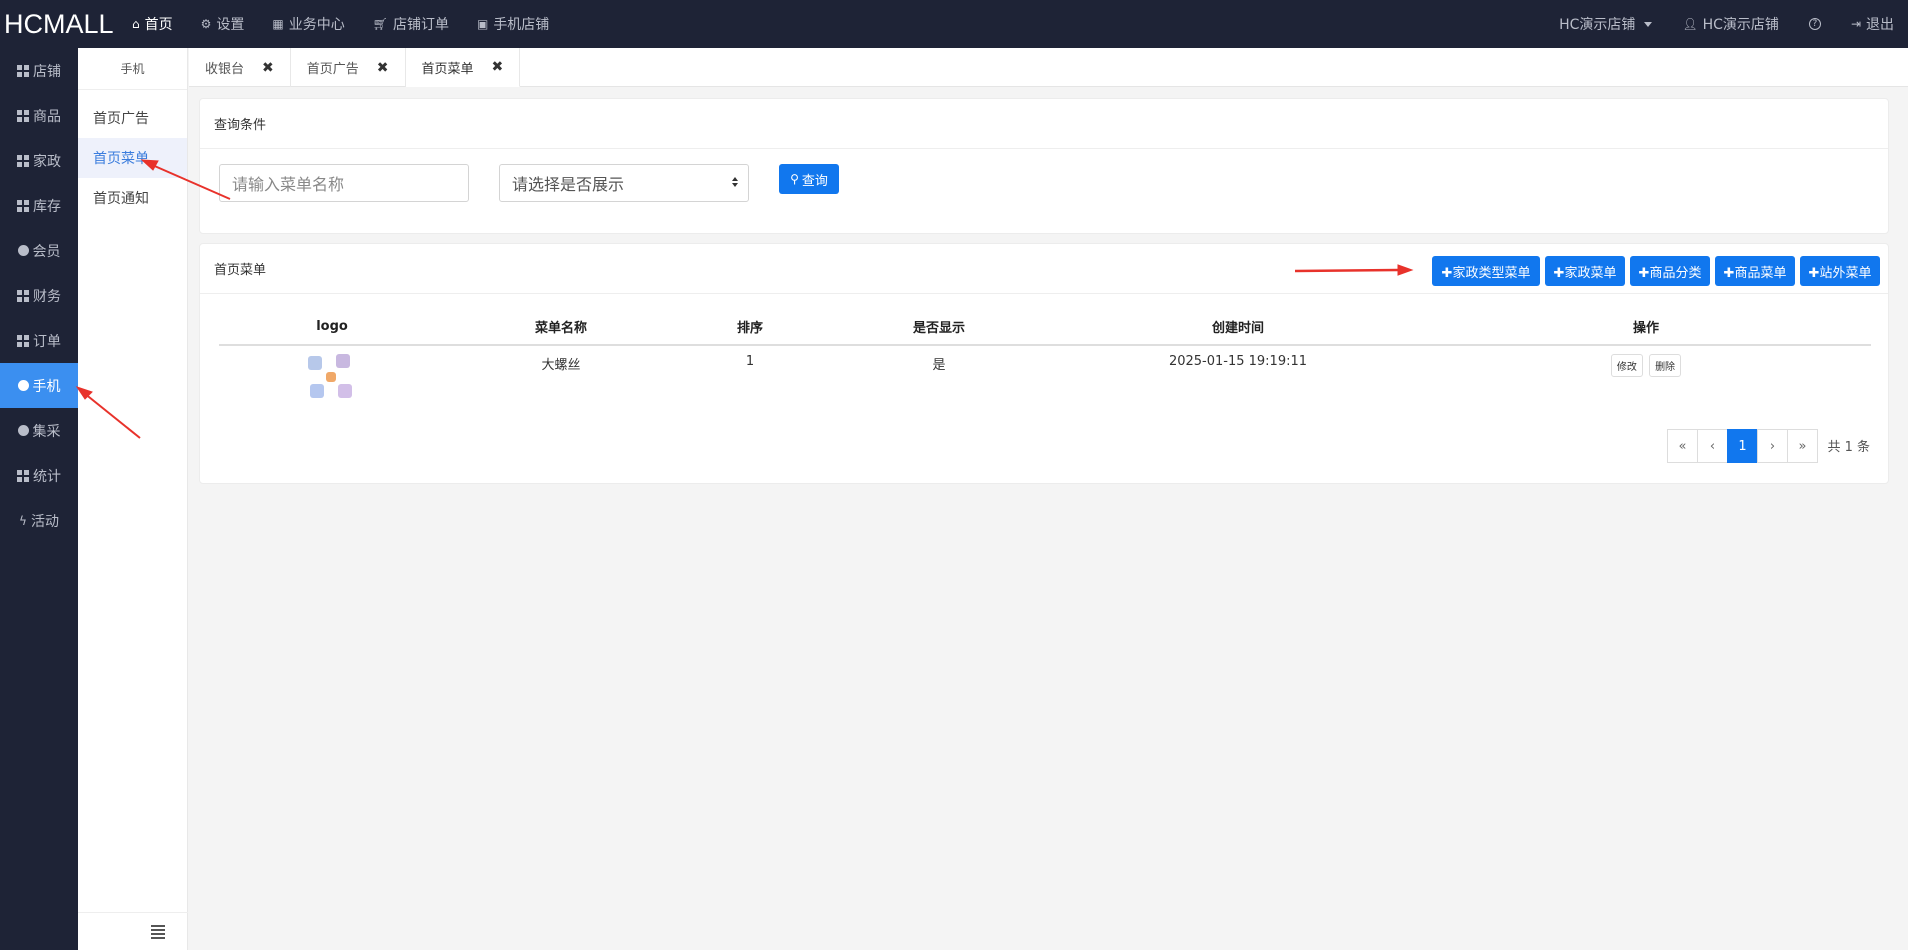  Describe the element at coordinates (1755, 271) in the screenshot. I see `add-goods-menu-button: ✚商品菜单` at that location.